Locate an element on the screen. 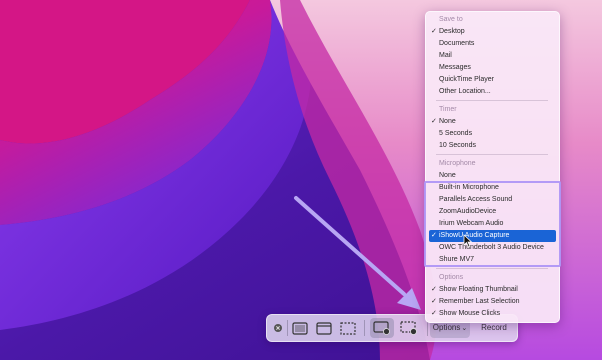  menu-item-label: Documents is located at coordinates (457, 43).